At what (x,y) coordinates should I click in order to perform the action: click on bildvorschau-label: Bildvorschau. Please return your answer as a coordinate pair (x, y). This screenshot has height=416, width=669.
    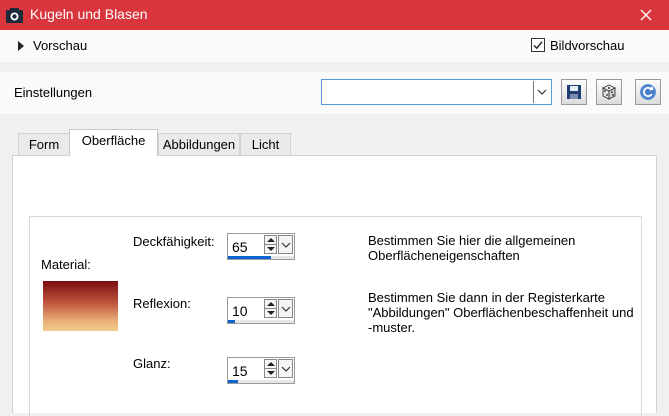
    Looking at the image, I should click on (587, 45).